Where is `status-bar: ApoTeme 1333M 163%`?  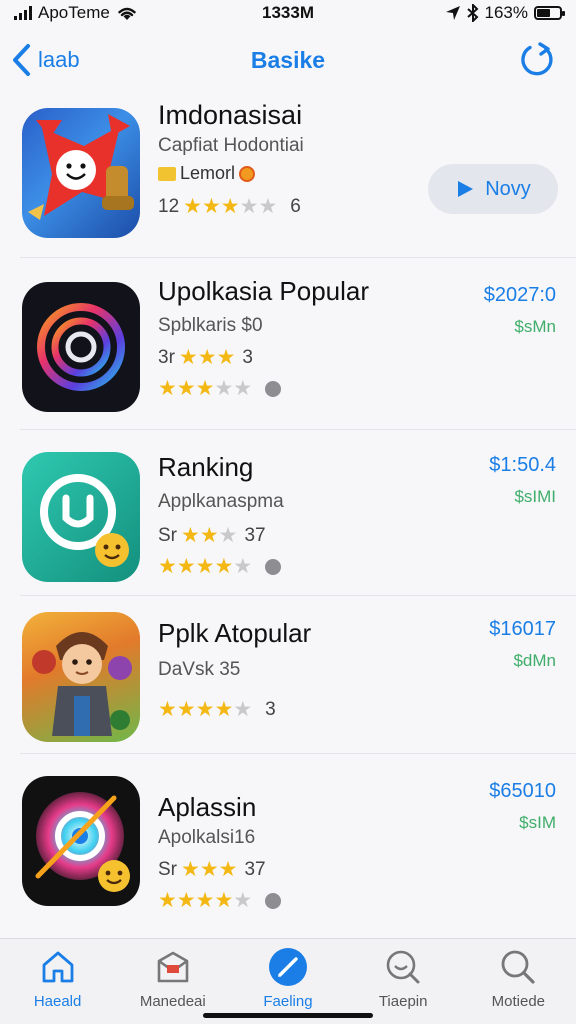 status-bar: ApoTeme 1333M 163% is located at coordinates (288, 13).